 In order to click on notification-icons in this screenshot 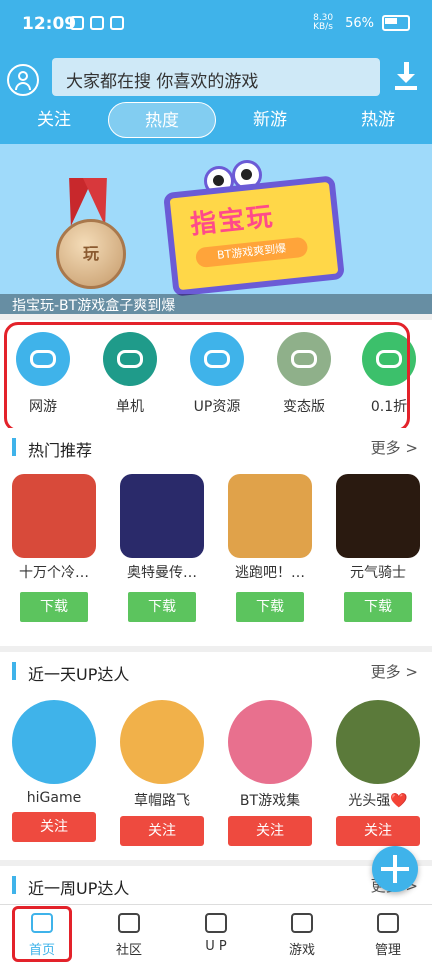, I will do `click(97, 23)`.